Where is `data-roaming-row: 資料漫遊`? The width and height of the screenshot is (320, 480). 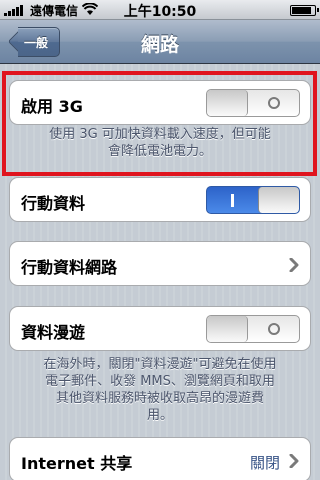 data-roaming-row: 資料漫遊 is located at coordinates (160, 328).